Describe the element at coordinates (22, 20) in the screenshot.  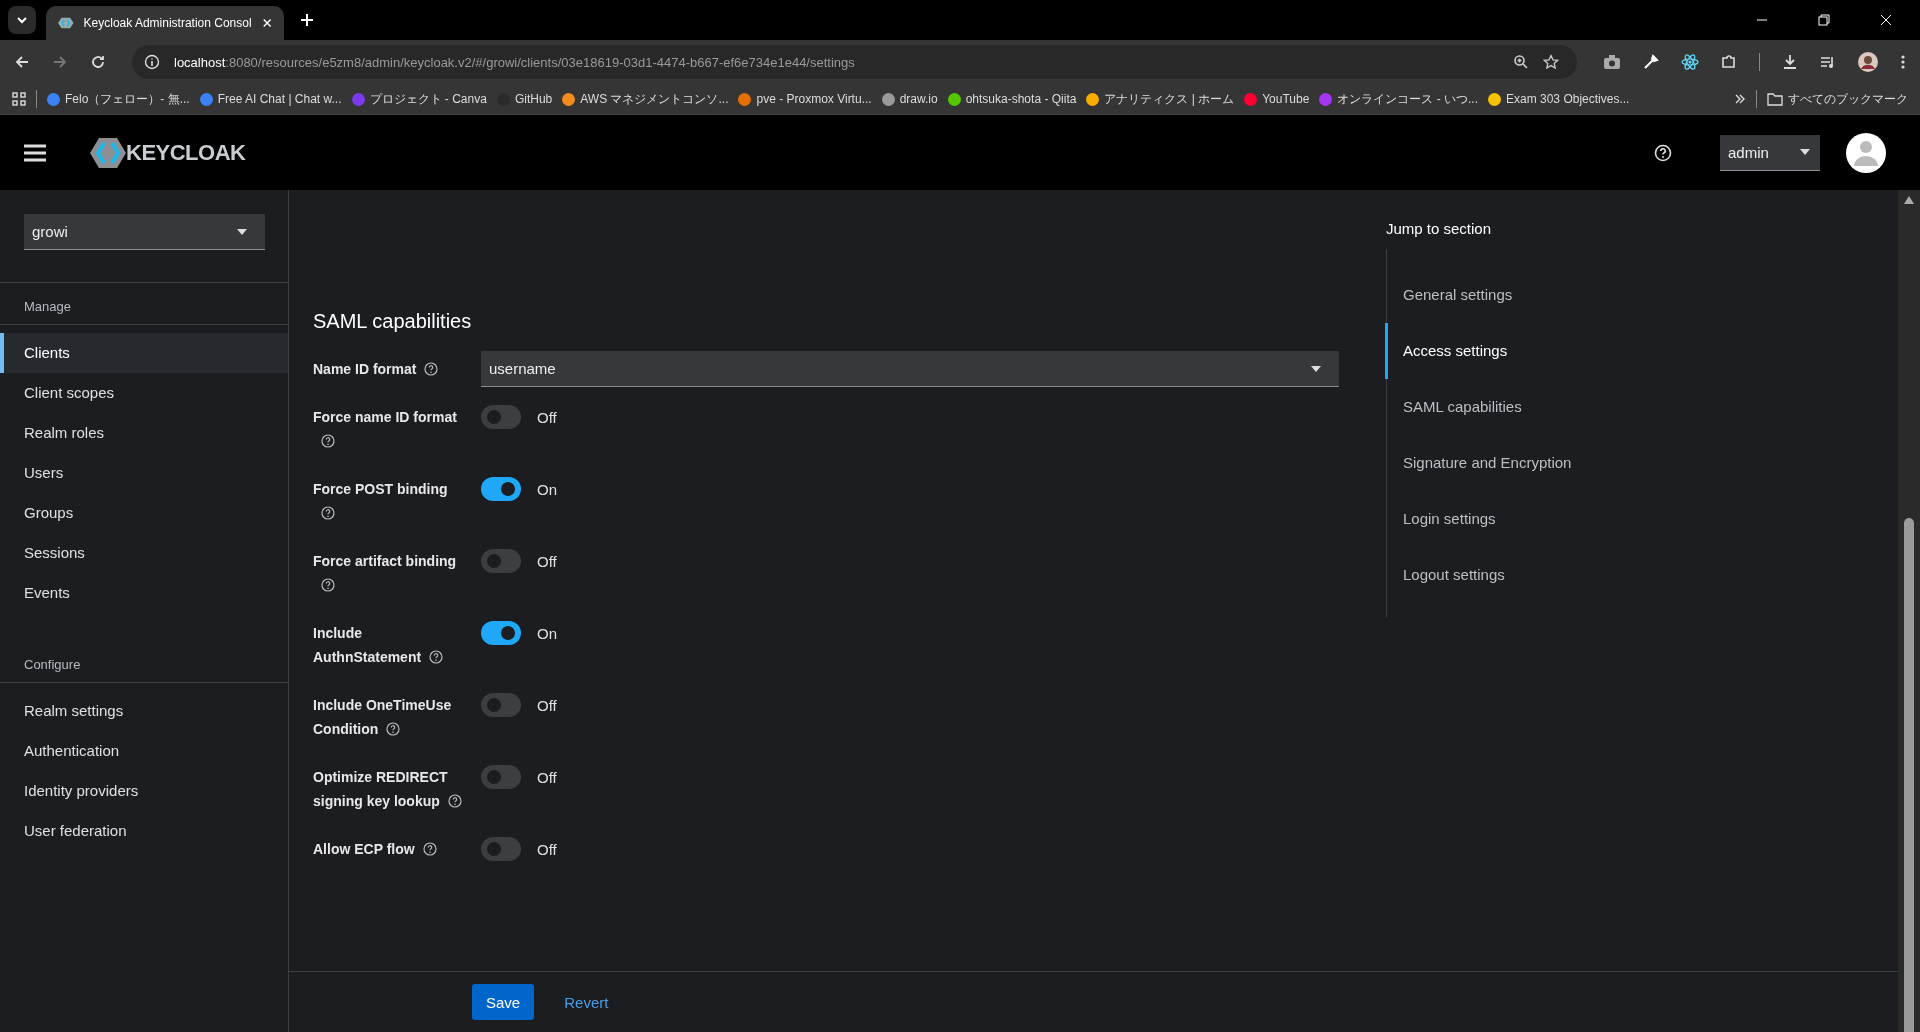
I see `tab-list-button` at that location.